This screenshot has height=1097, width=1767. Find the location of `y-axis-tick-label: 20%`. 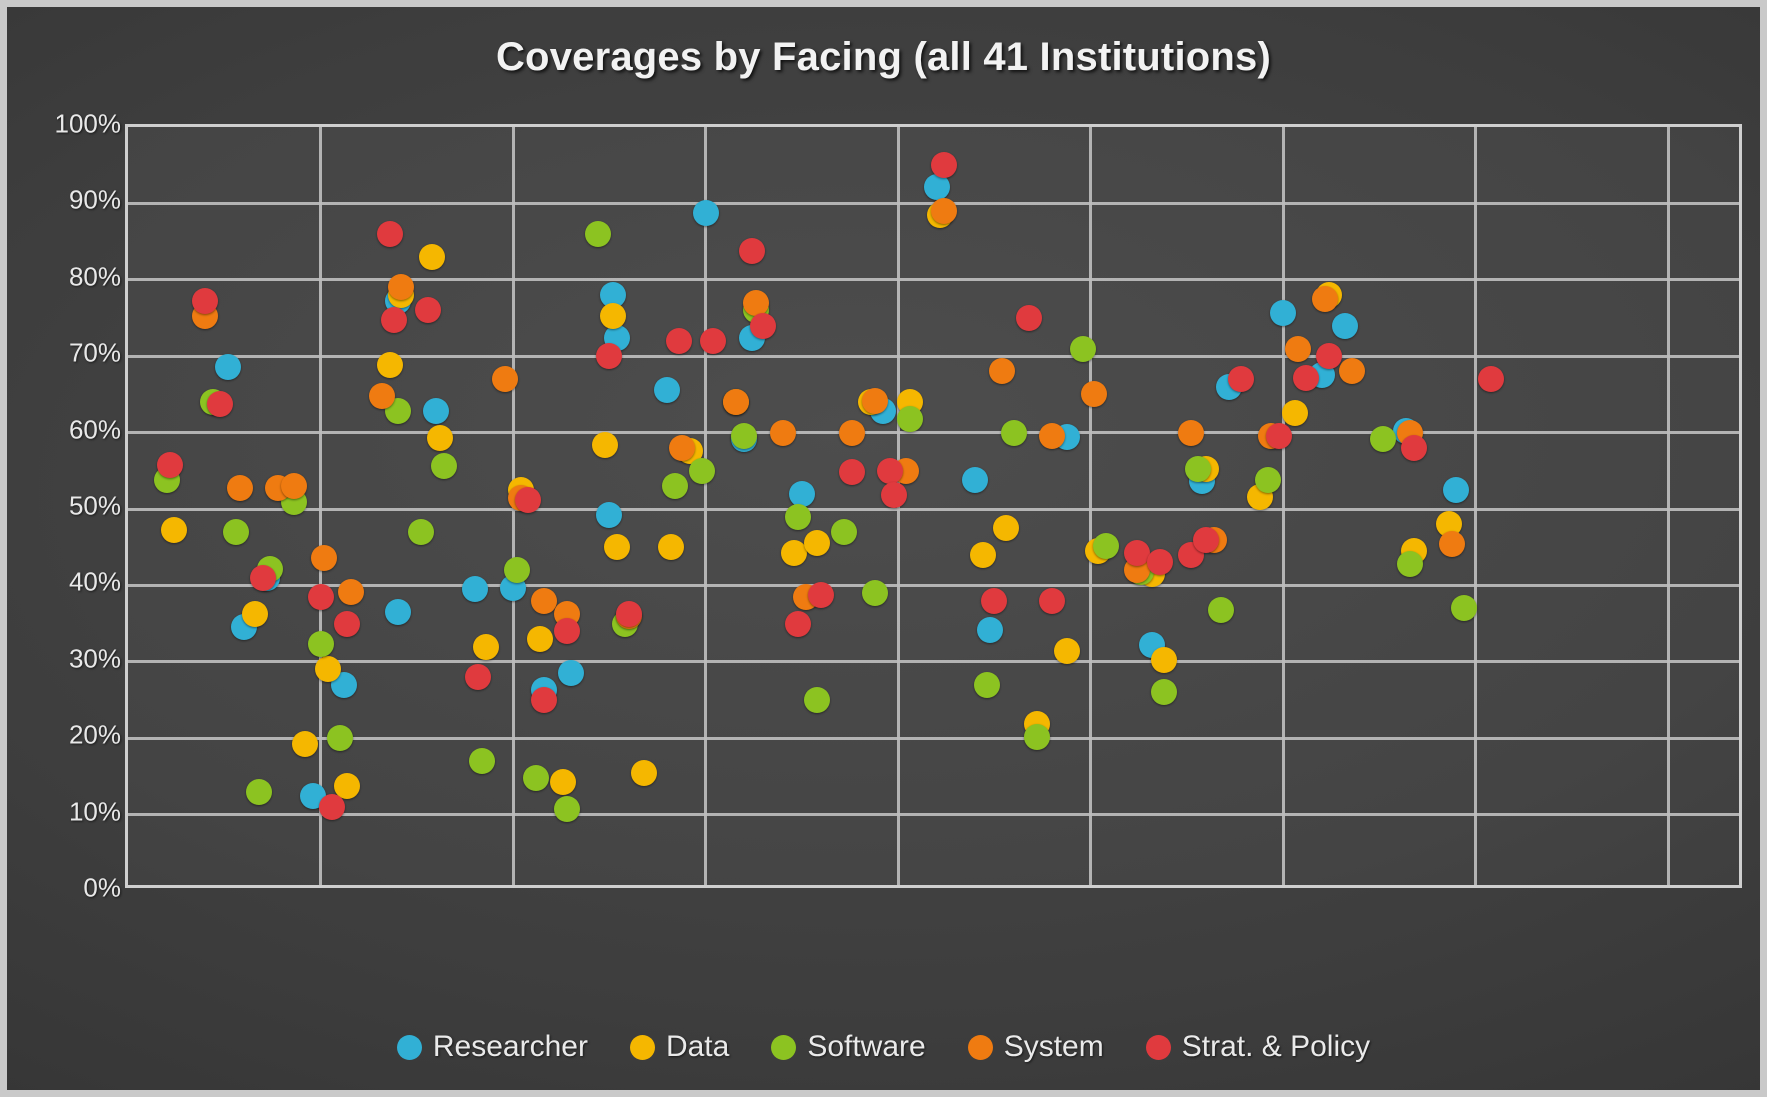

y-axis-tick-label: 20% is located at coordinates (94, 734).